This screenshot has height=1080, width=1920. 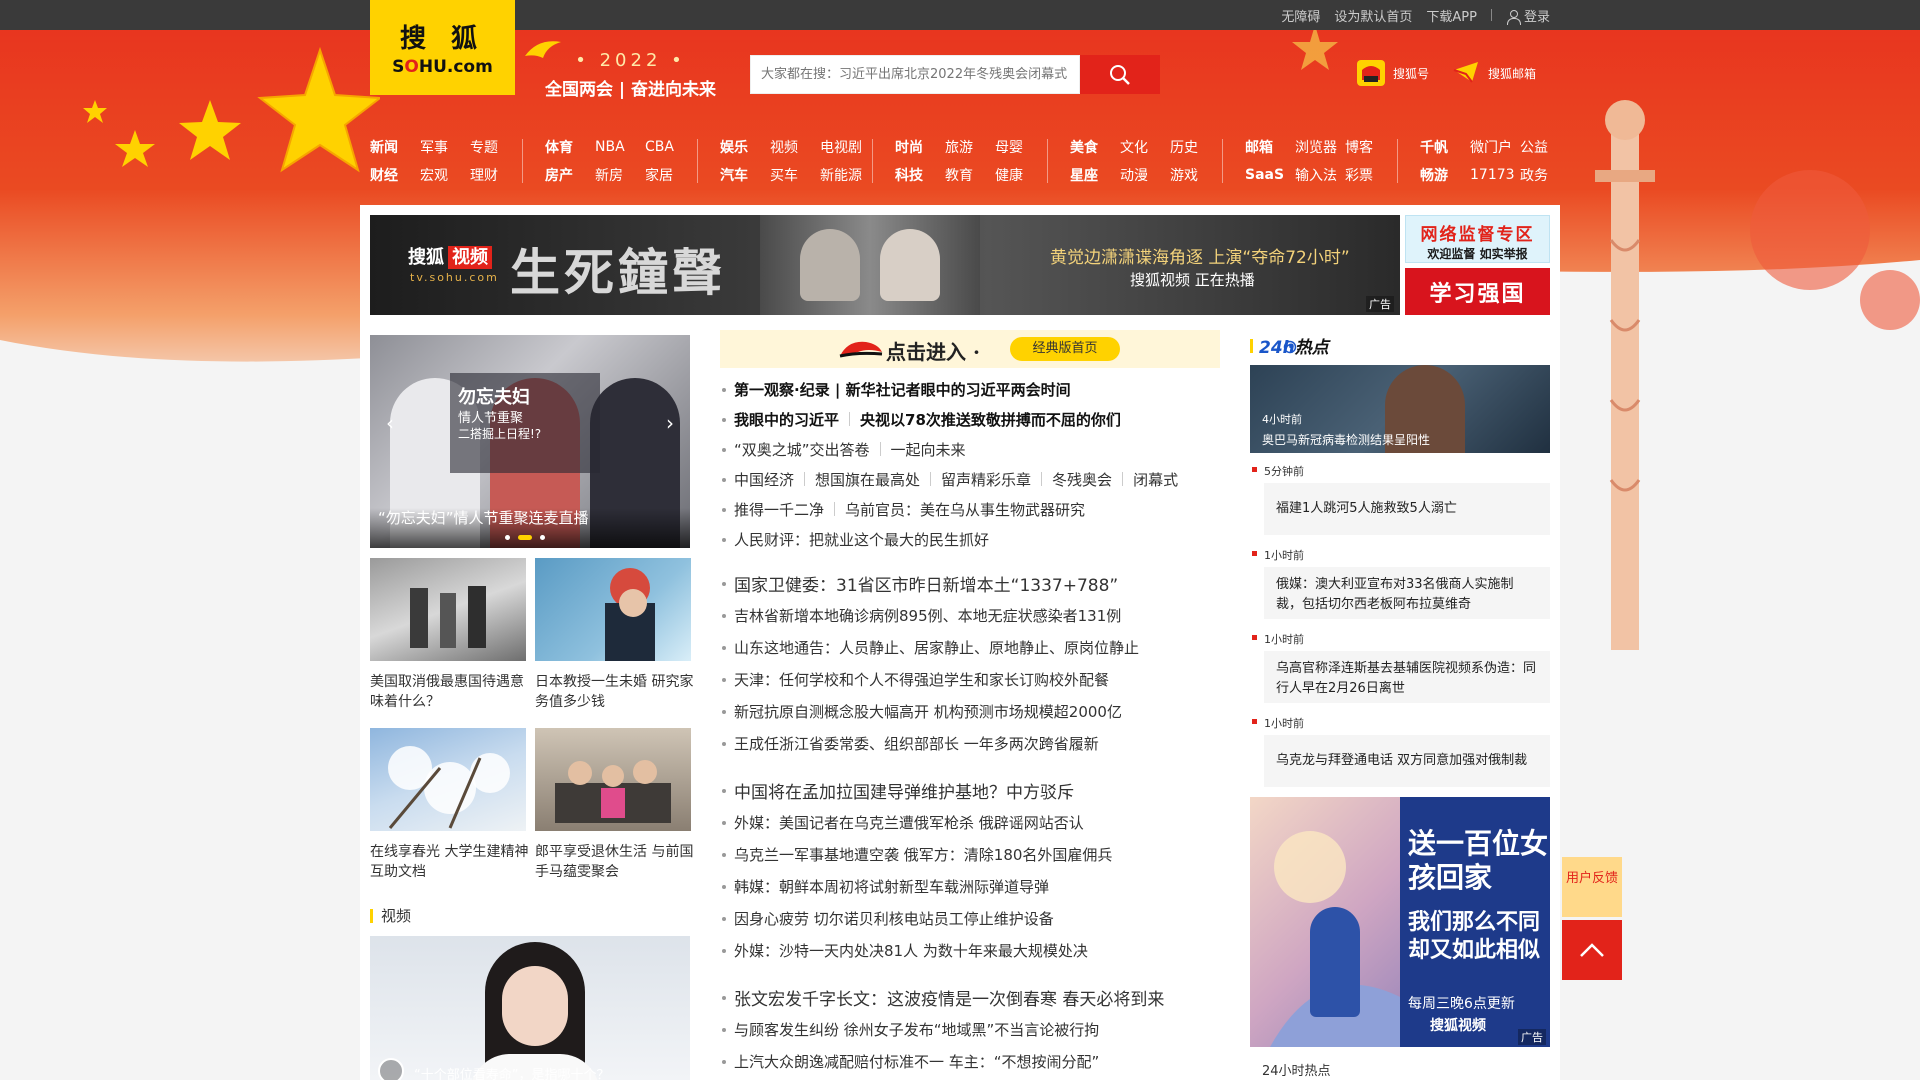 I want to click on news-item: “双奥之城”交出答卷 一起向未来, so click(x=970, y=449).